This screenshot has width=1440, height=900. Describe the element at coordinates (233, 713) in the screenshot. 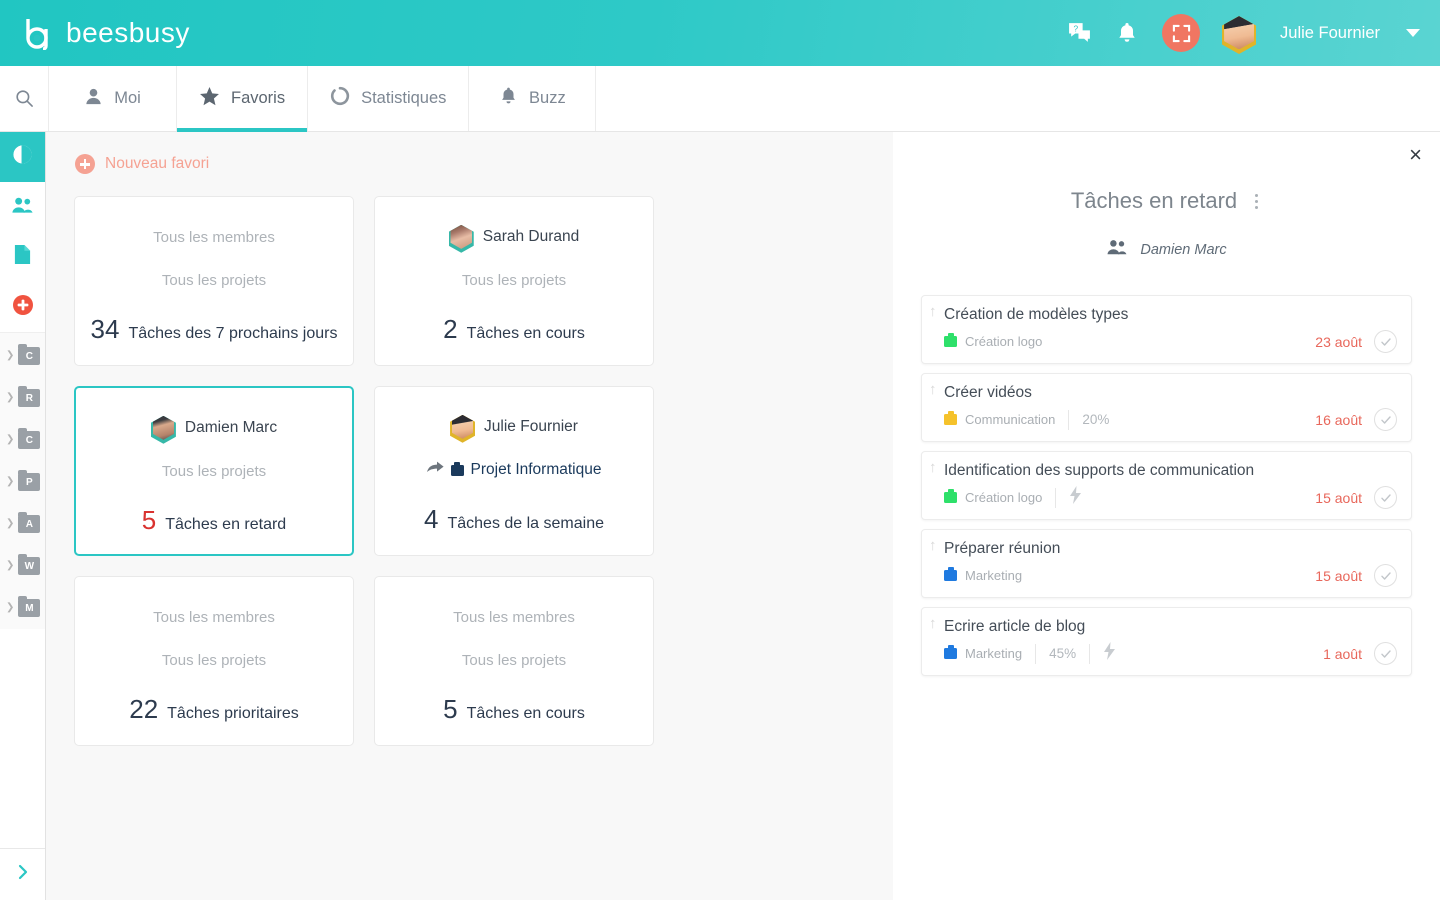

I see `card-label: Tâches prioritaires` at that location.